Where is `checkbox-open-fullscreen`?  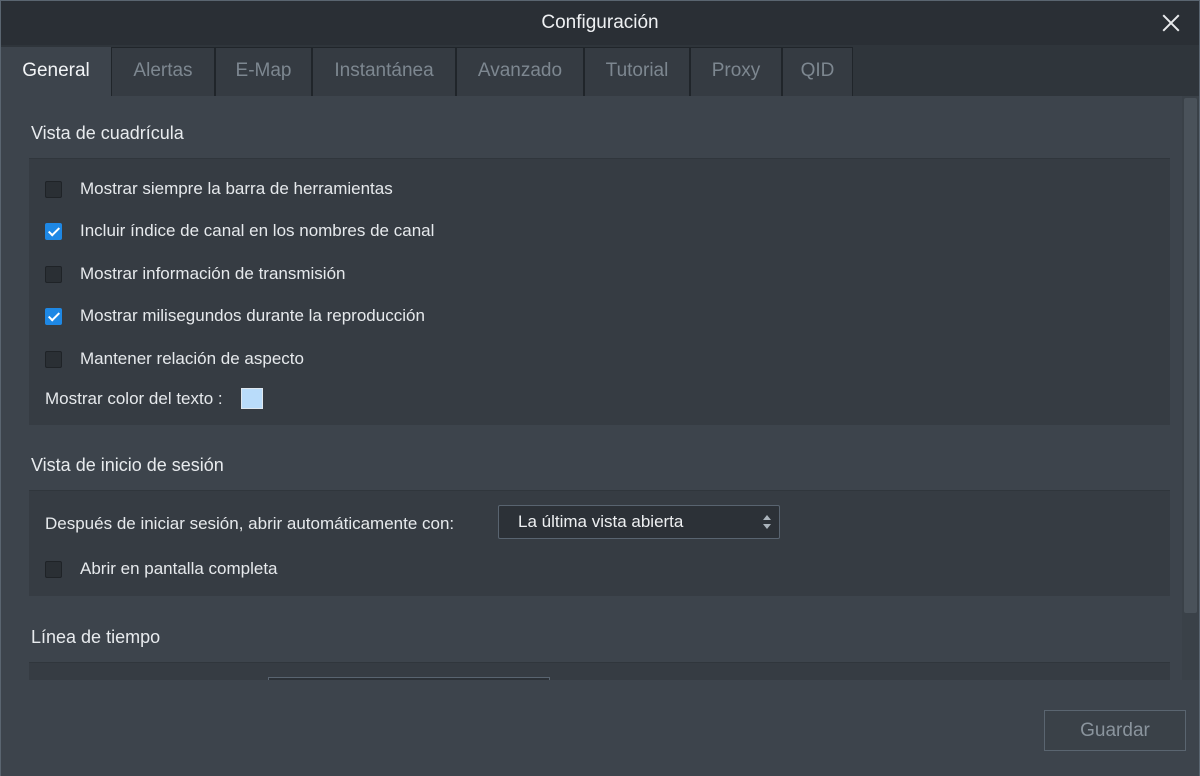
checkbox-open-fullscreen is located at coordinates (53, 569).